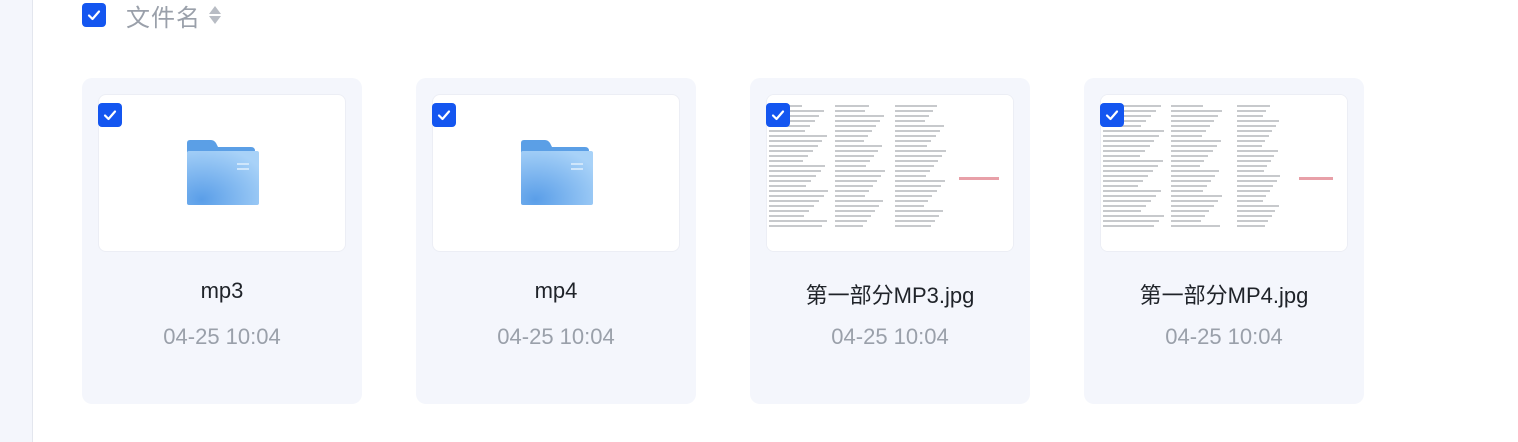 The height and width of the screenshot is (442, 1518). What do you see at coordinates (222, 291) in the screenshot?
I see `file-name: mp3` at bounding box center [222, 291].